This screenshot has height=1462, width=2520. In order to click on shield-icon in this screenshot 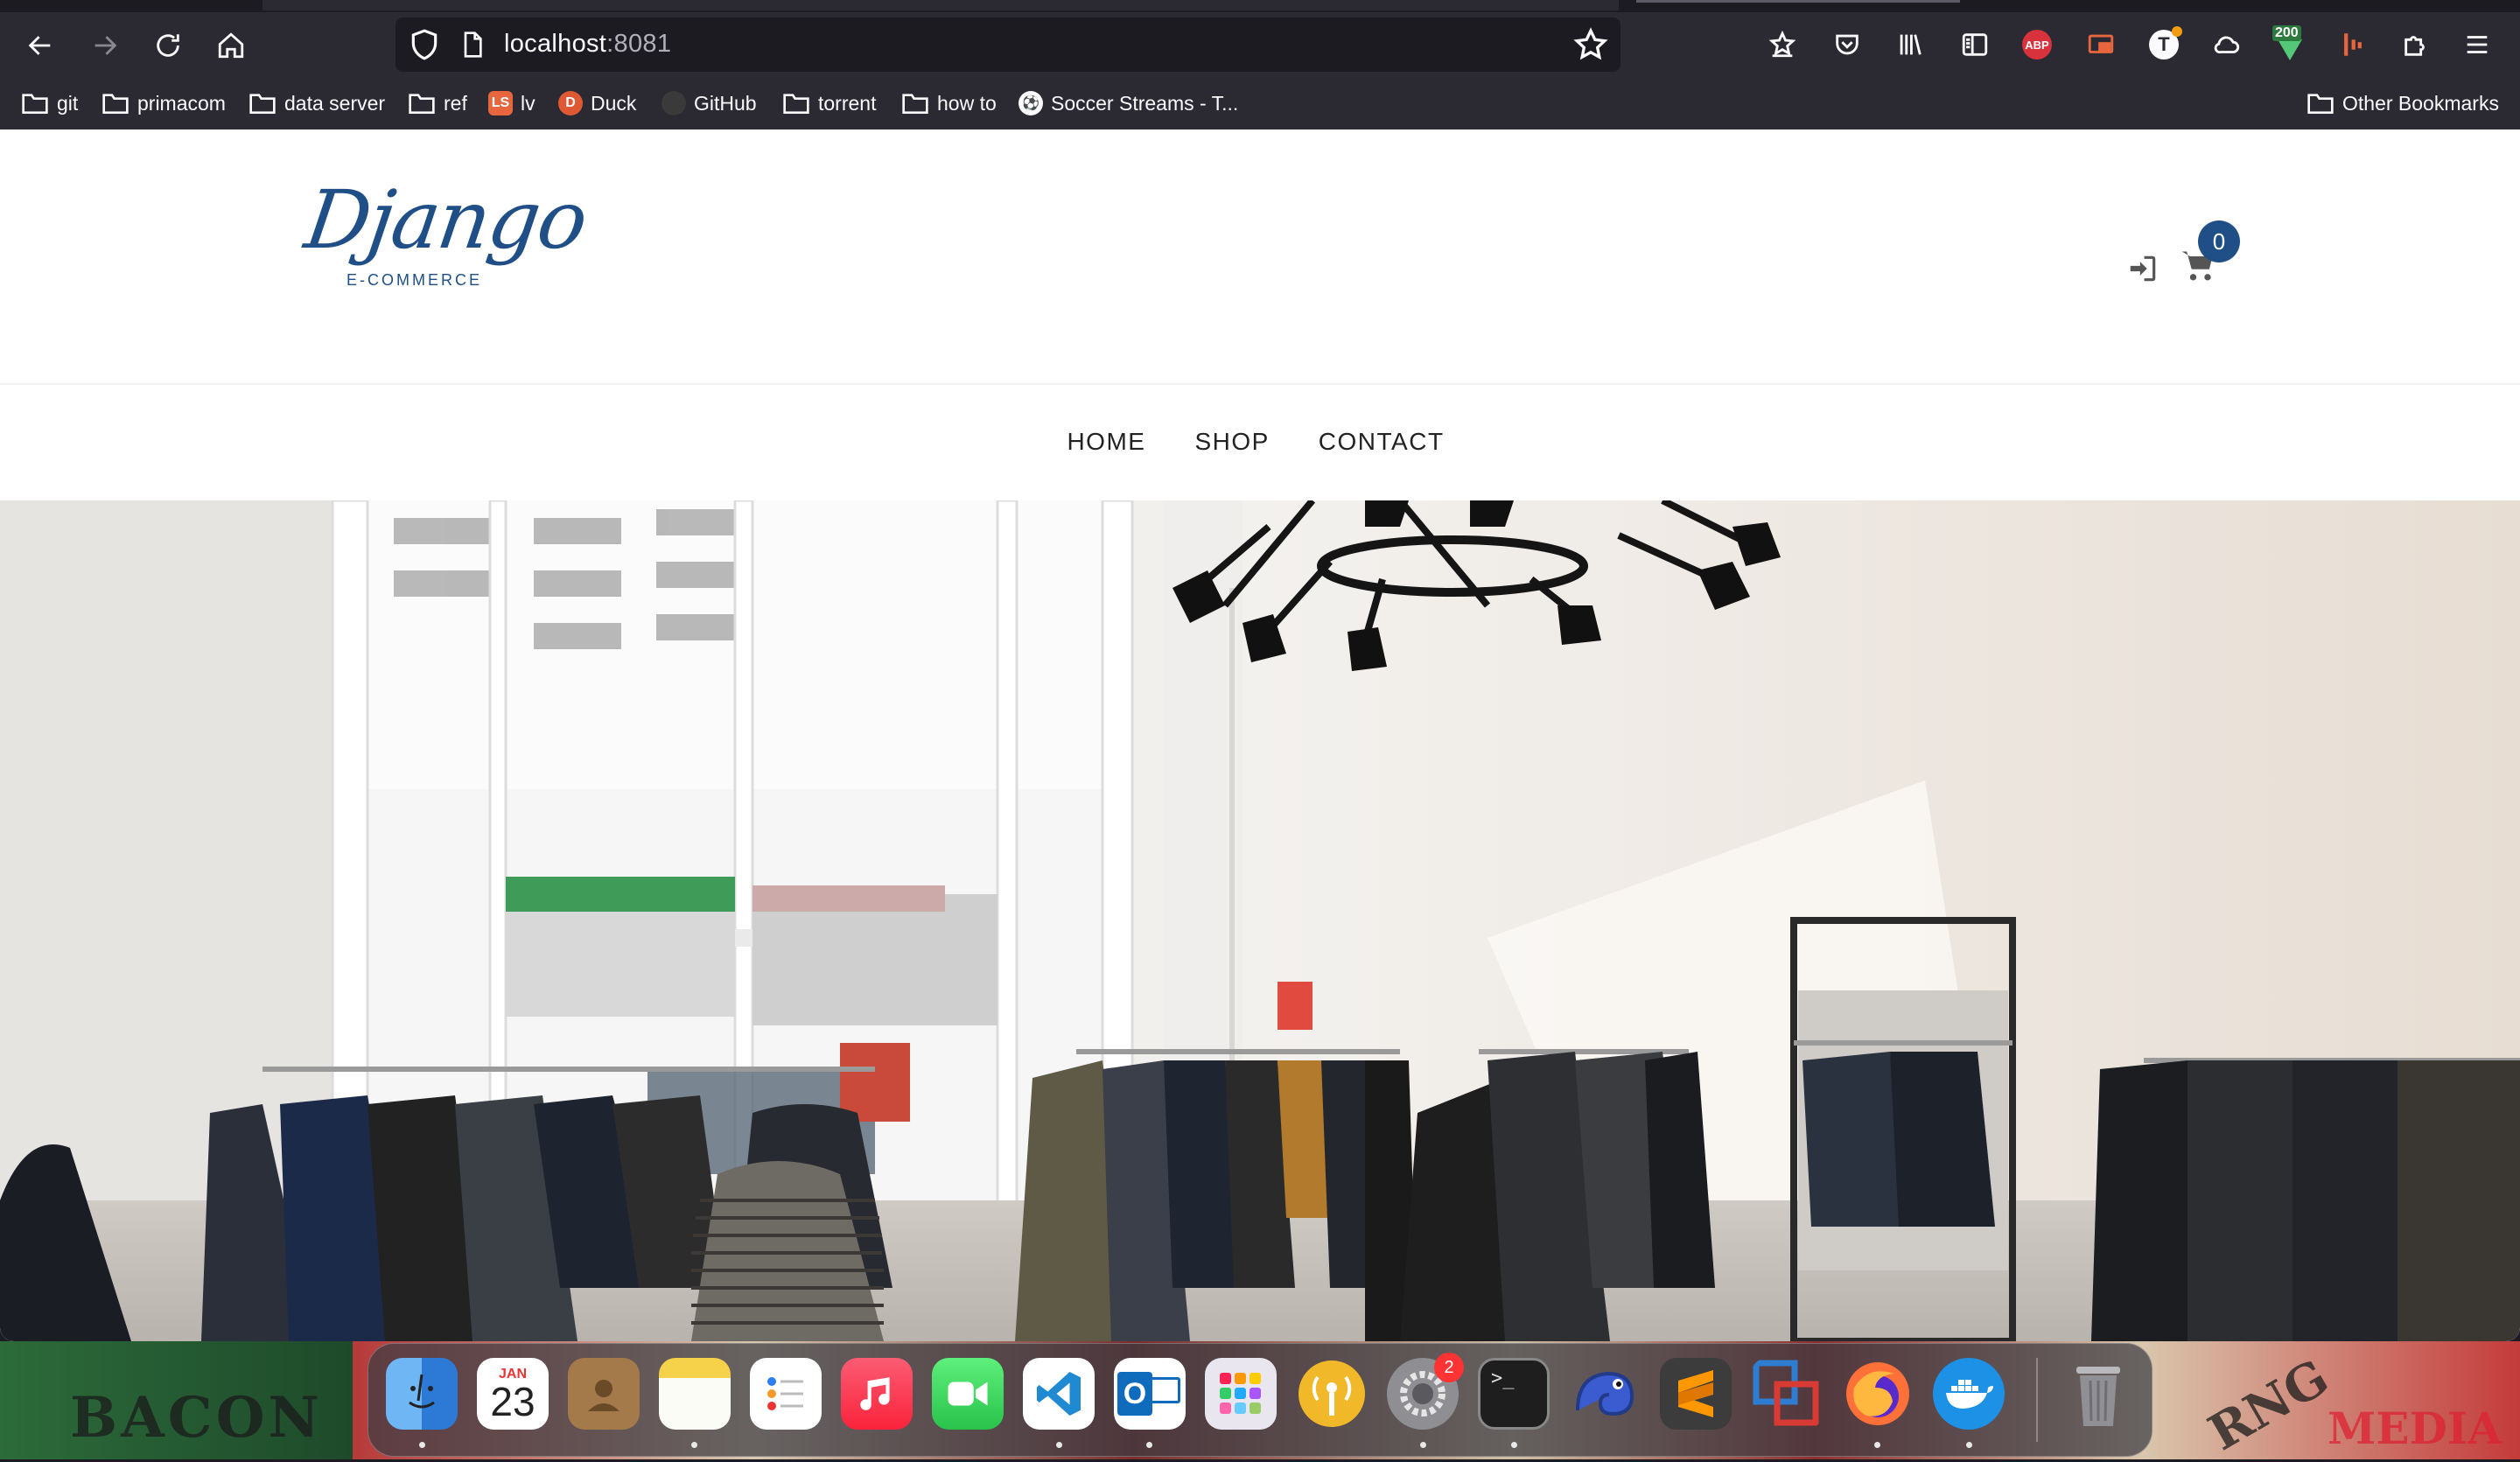, I will do `click(424, 44)`.